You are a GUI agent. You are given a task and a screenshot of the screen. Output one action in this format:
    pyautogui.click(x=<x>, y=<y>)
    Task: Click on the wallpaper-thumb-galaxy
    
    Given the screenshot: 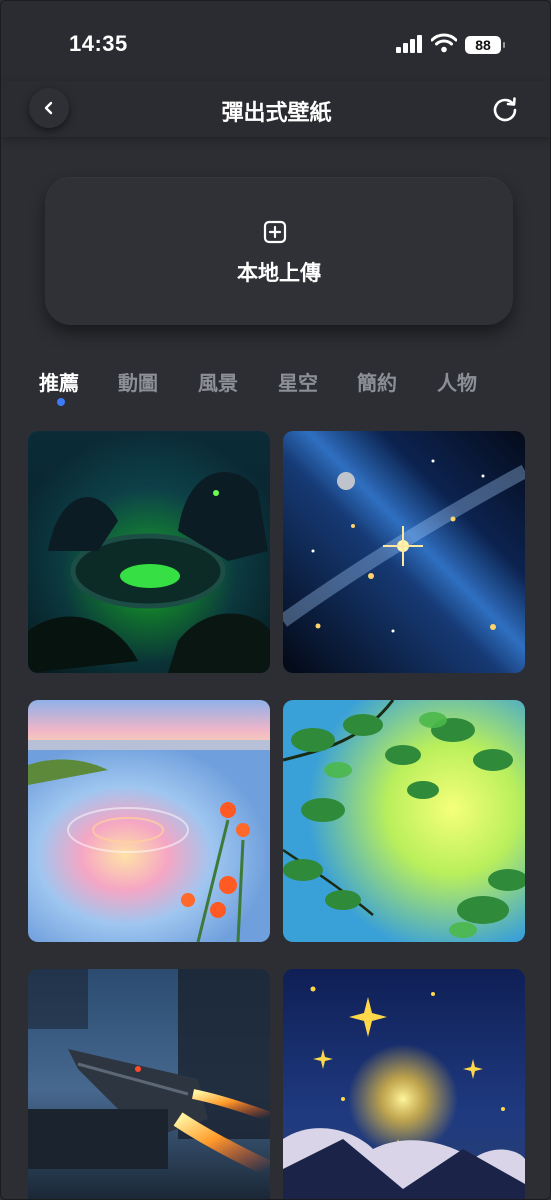 What is the action you would take?
    pyautogui.click(x=404, y=552)
    